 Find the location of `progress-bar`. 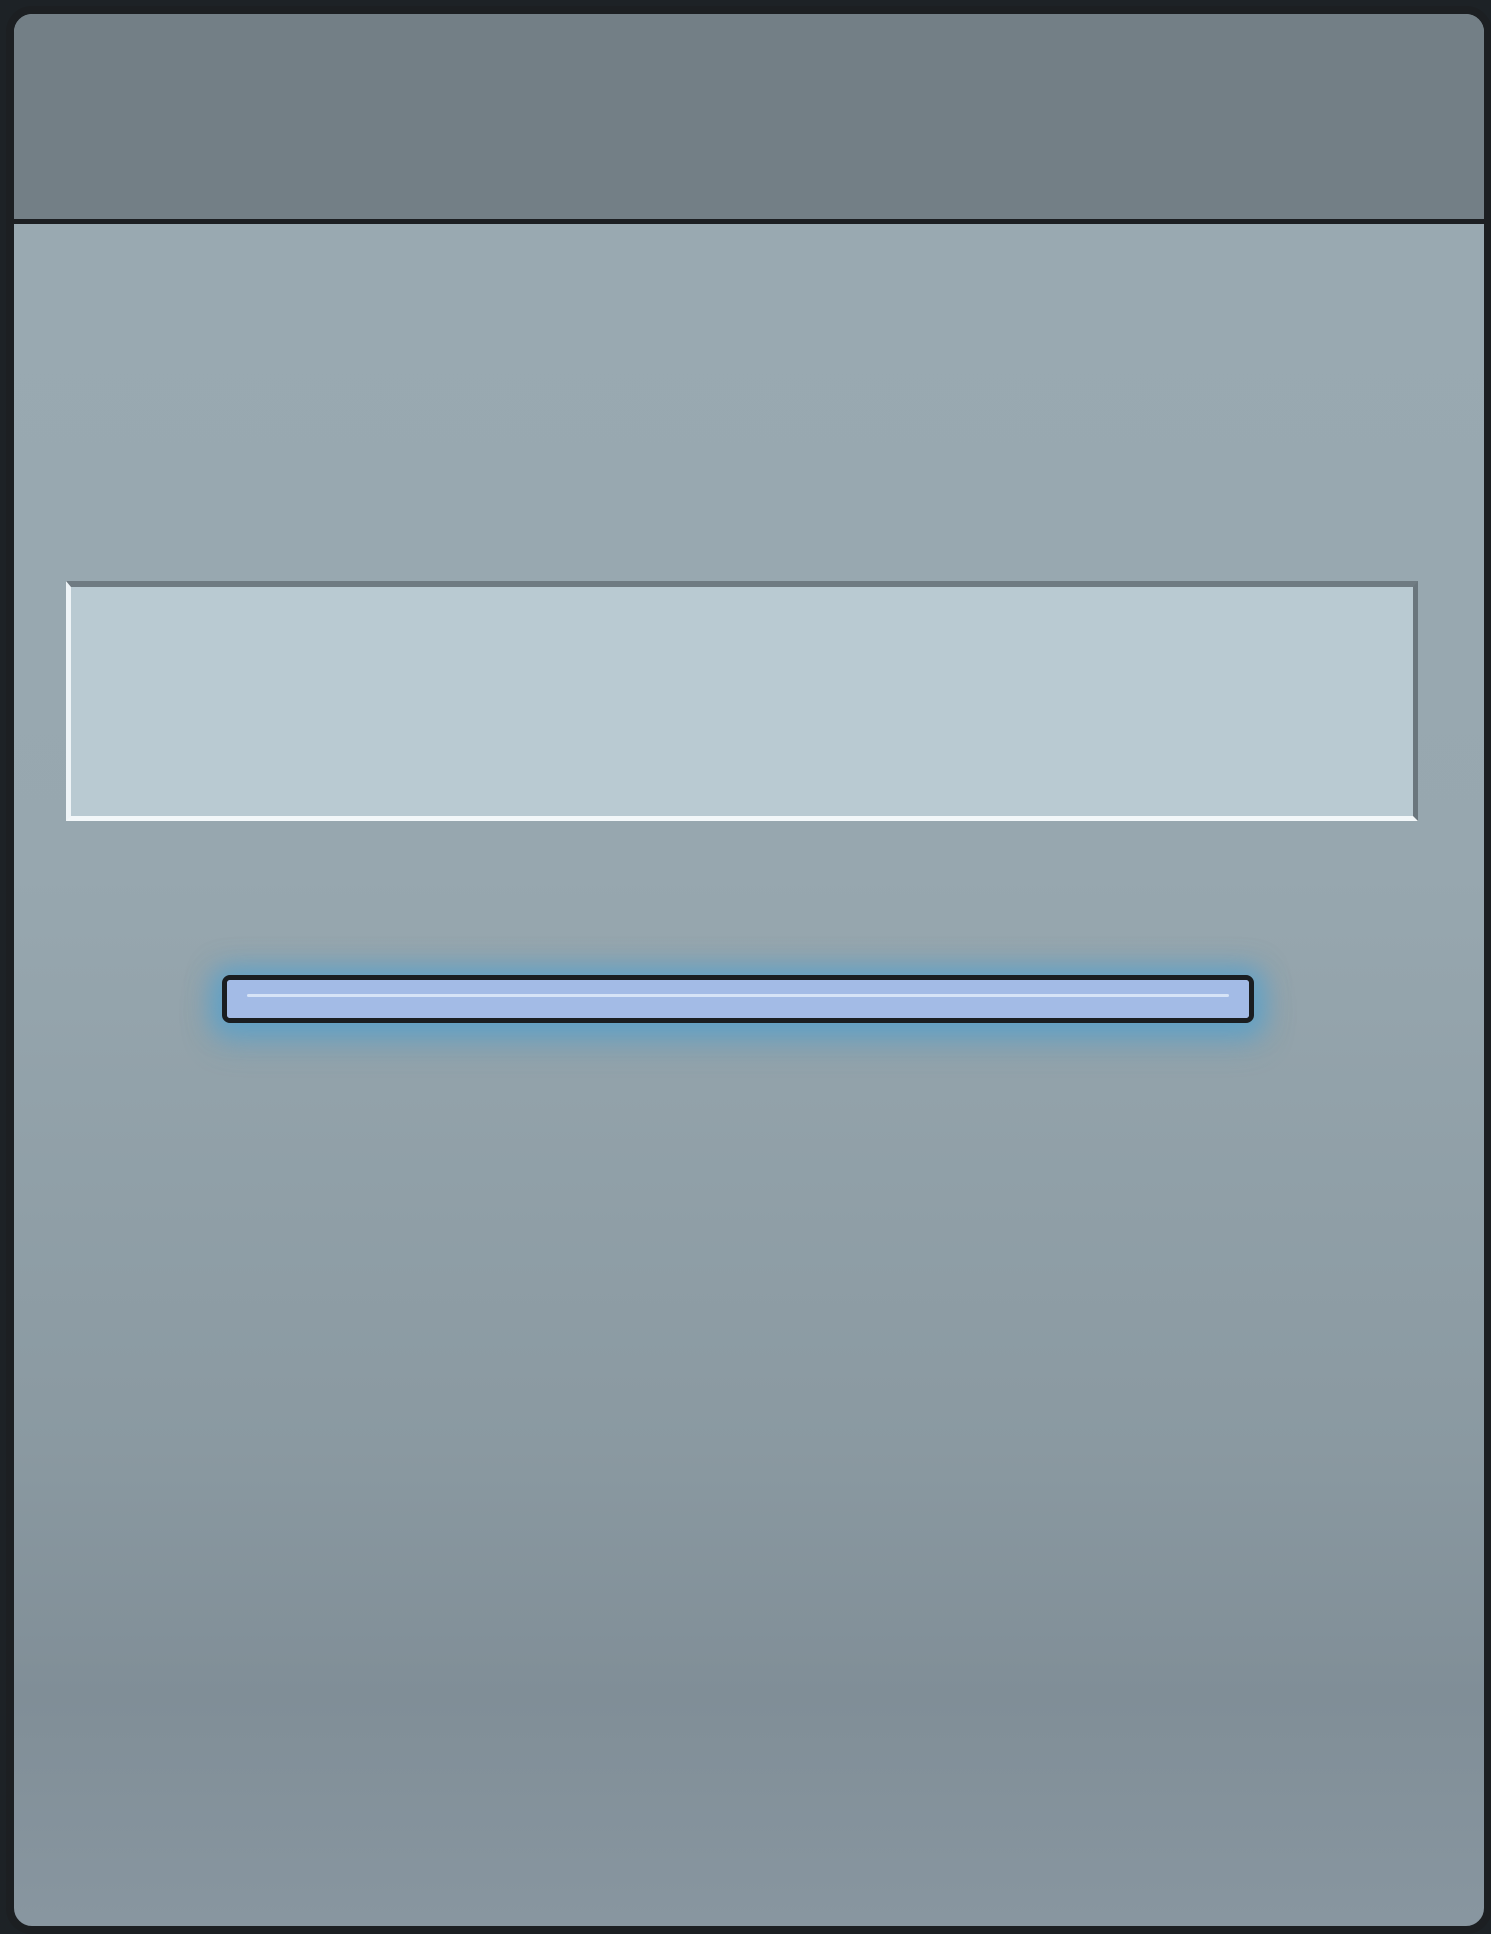

progress-bar is located at coordinates (738, 999).